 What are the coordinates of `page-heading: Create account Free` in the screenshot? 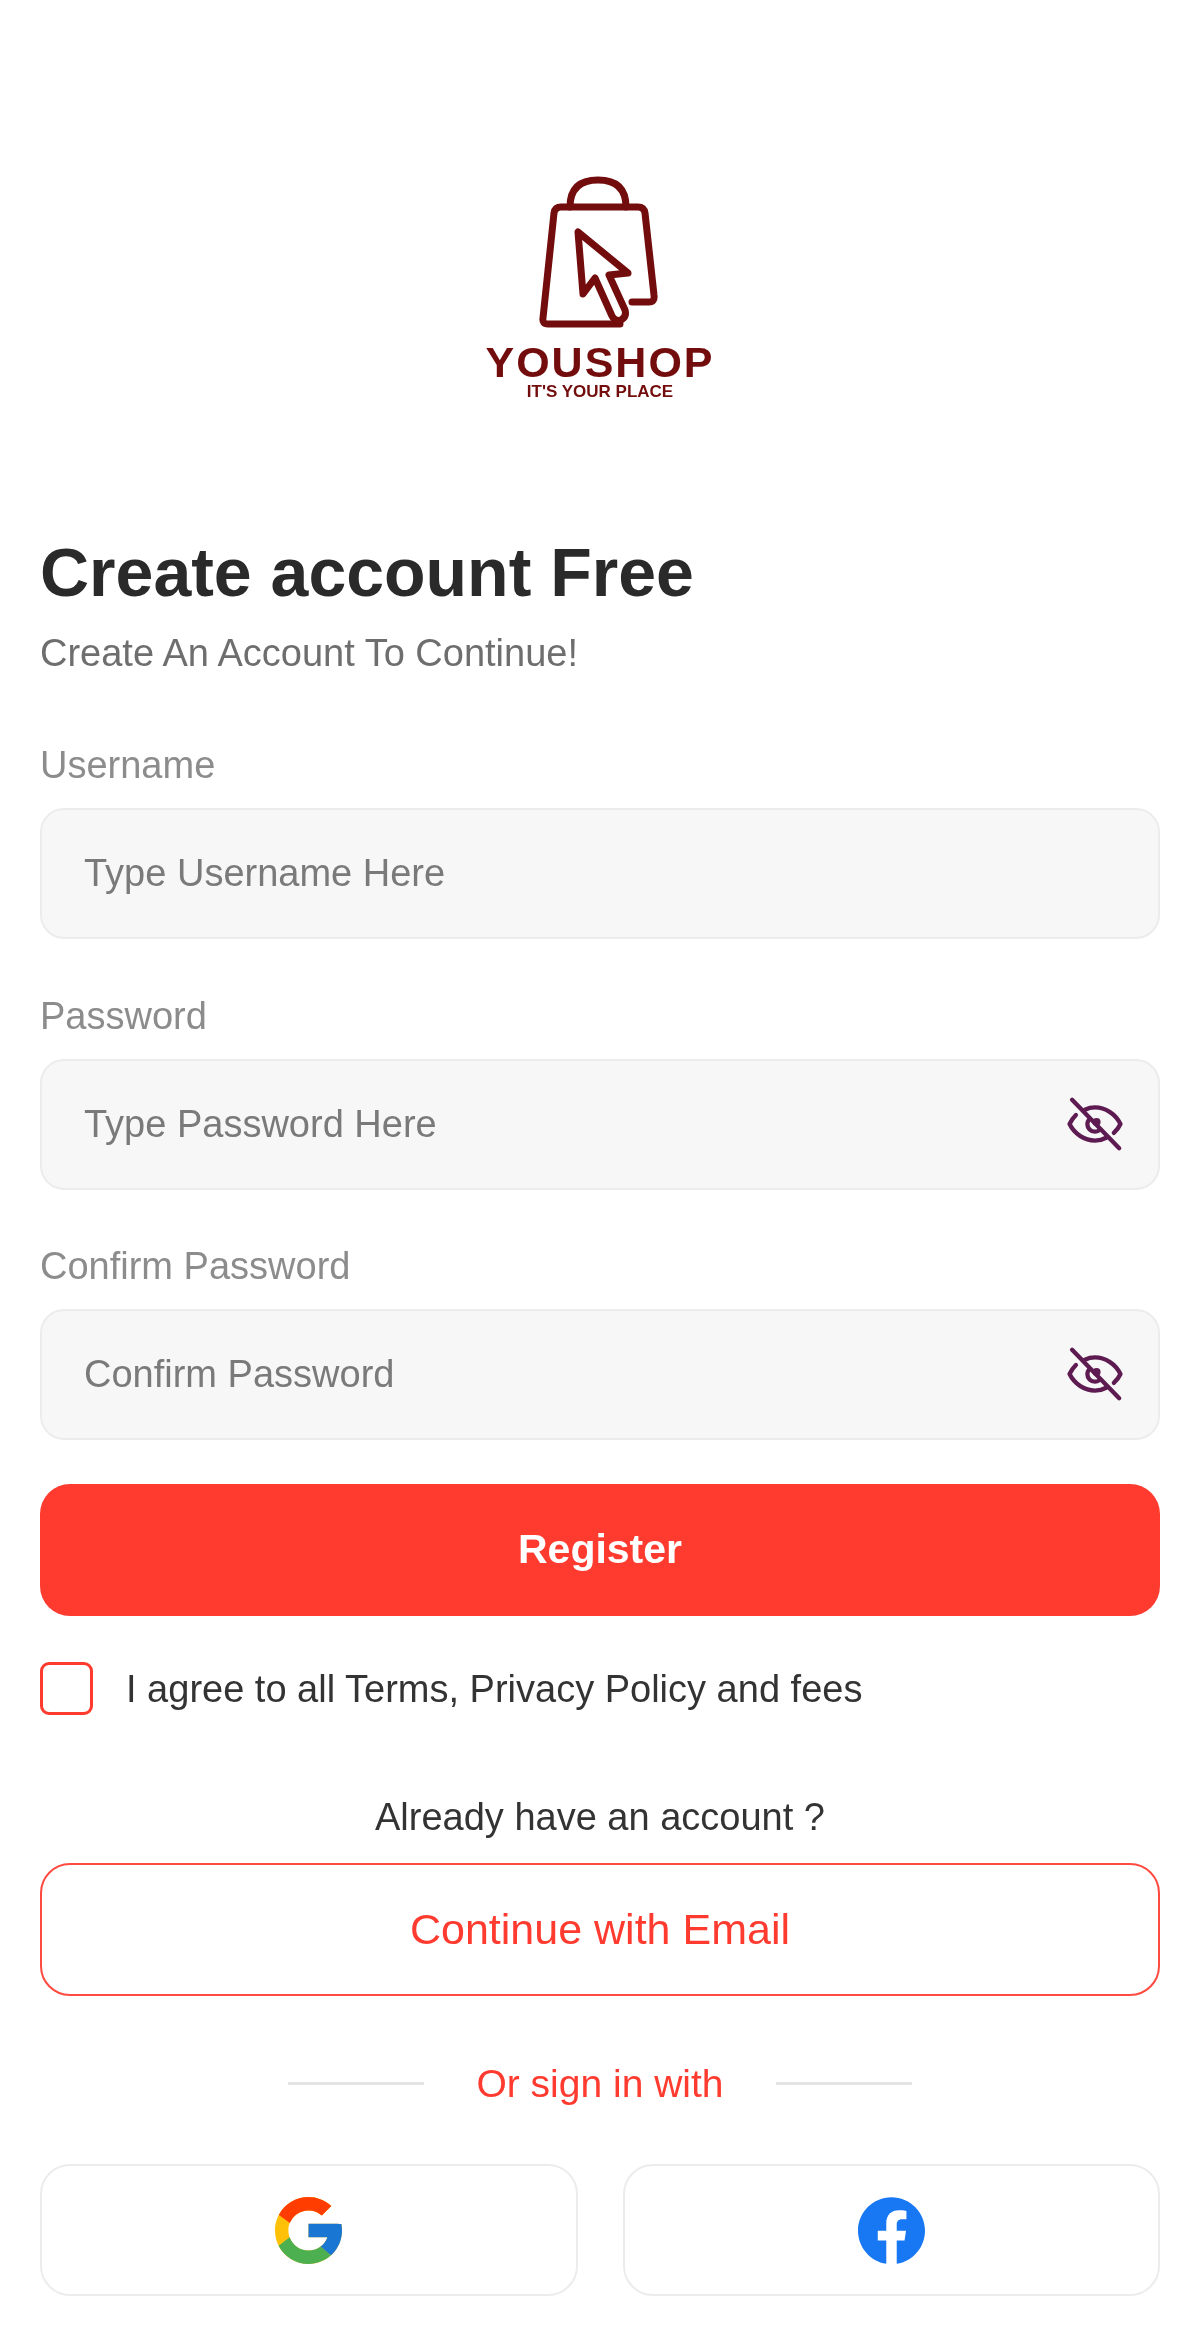 It's located at (367, 572).